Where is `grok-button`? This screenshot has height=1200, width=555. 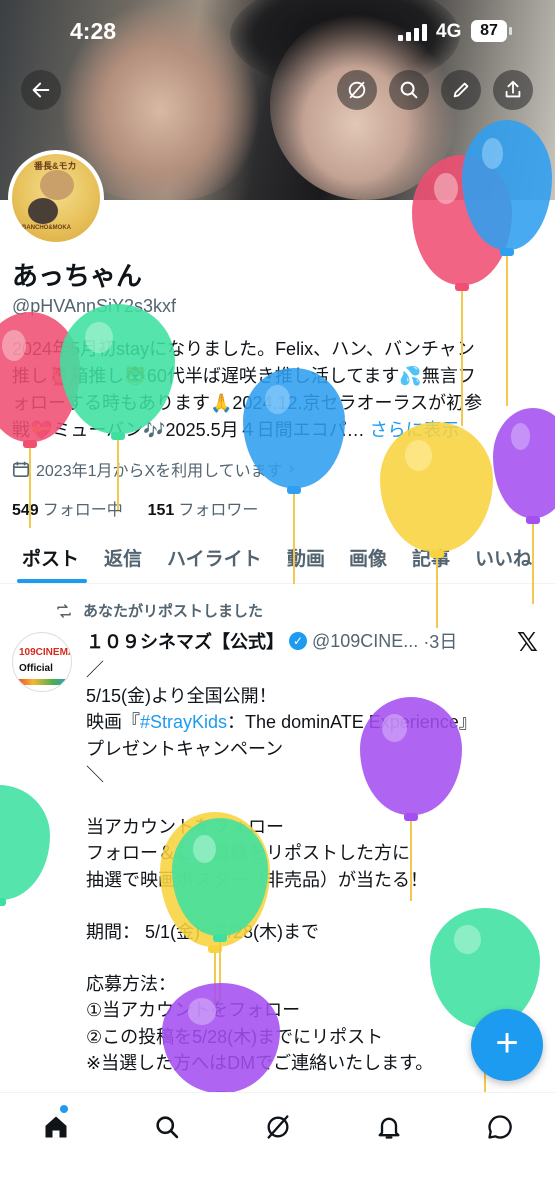 grok-button is located at coordinates (357, 90).